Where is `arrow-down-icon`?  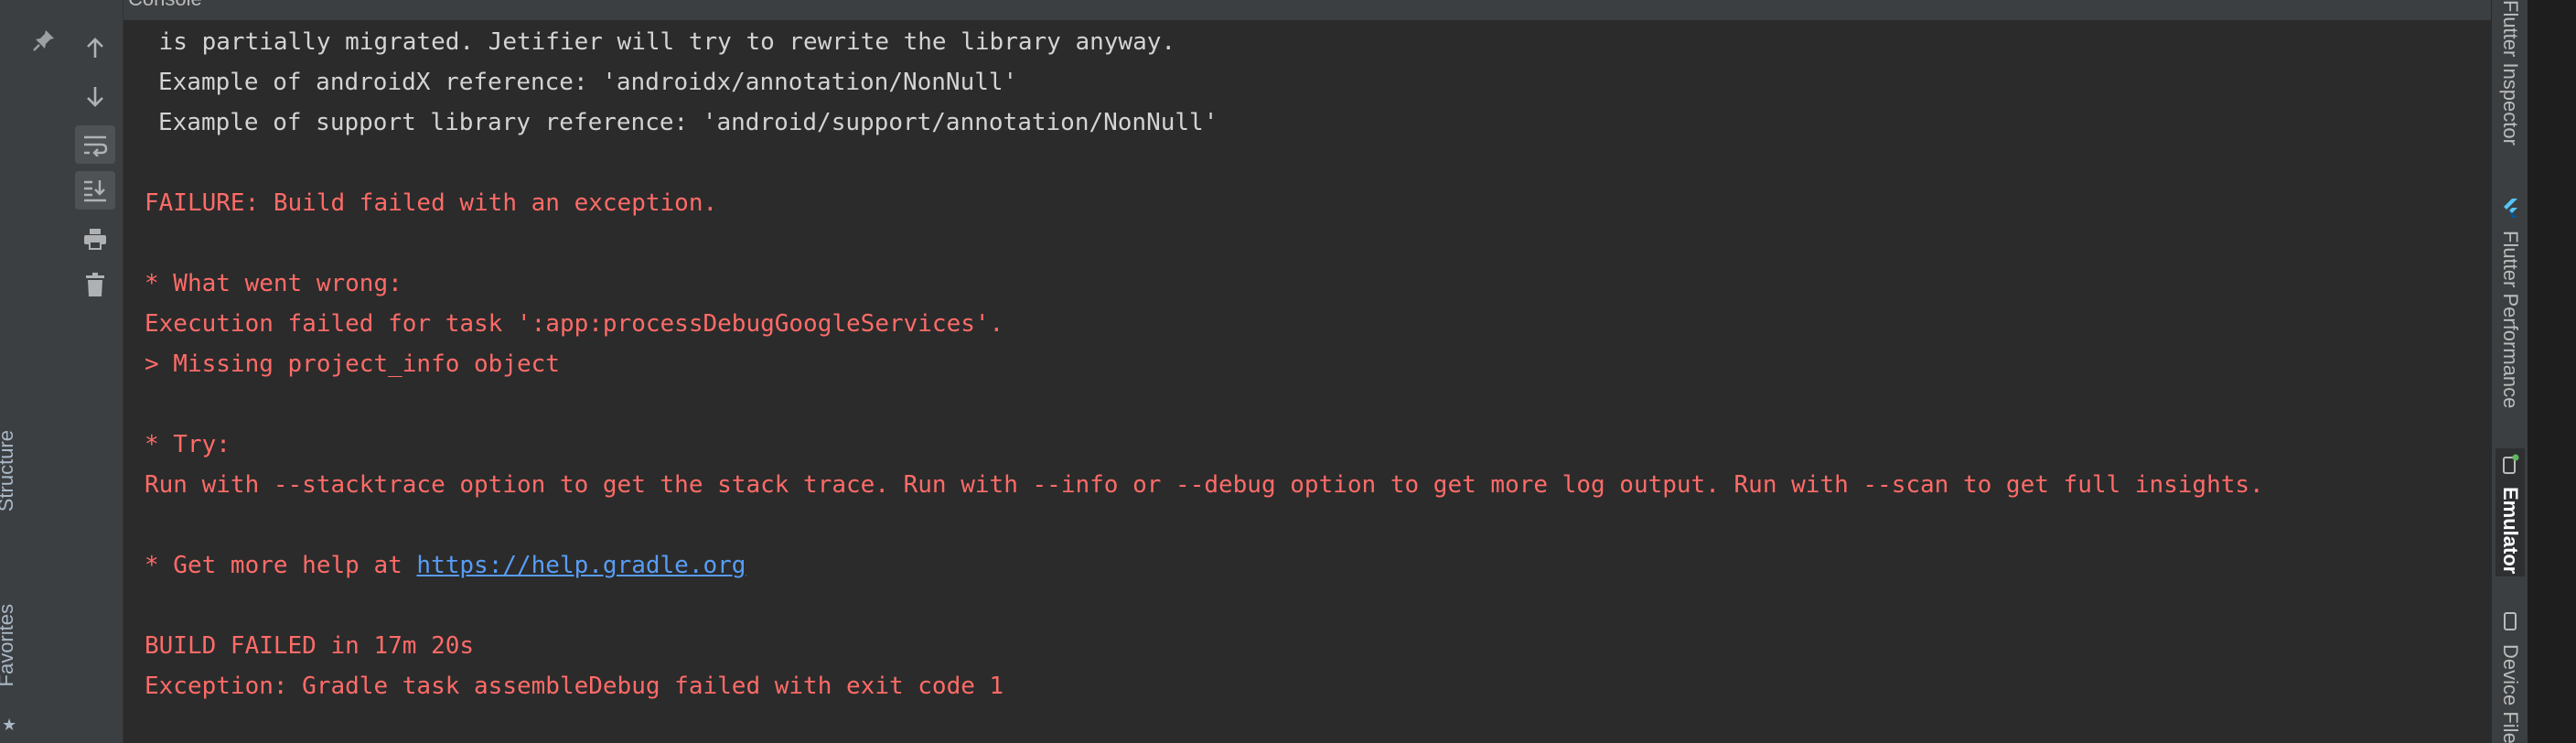
arrow-down-icon is located at coordinates (95, 97).